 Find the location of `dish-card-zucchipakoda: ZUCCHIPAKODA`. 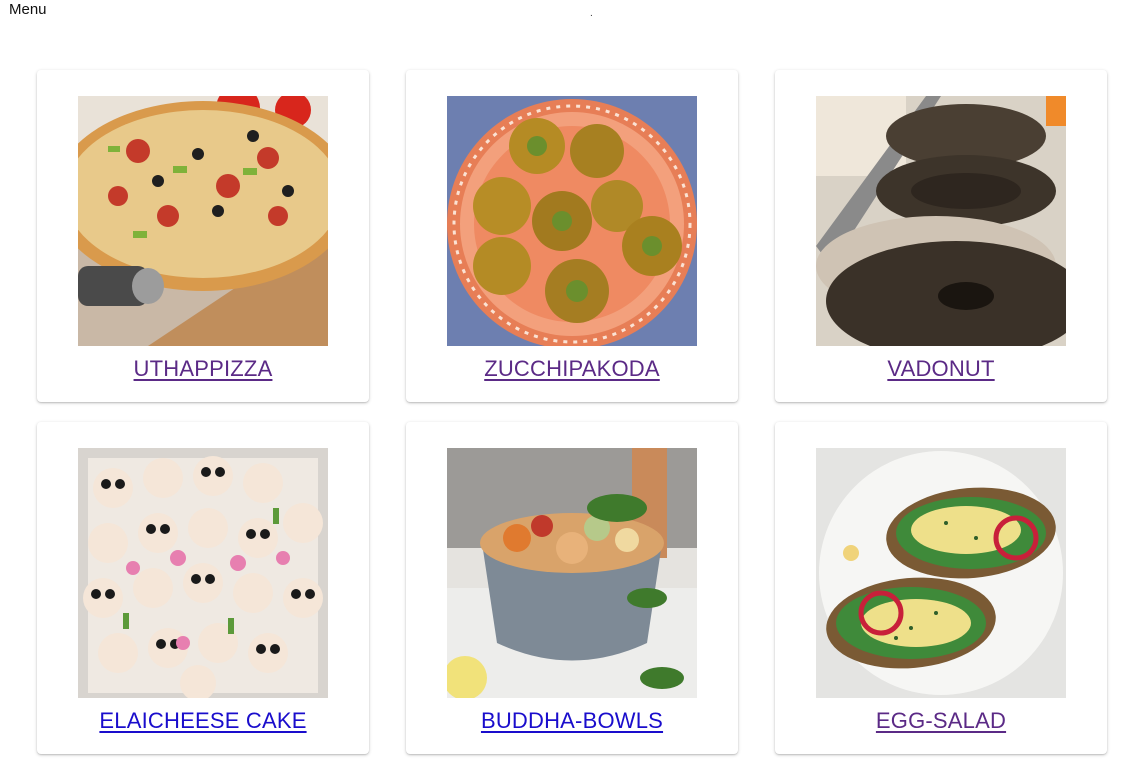

dish-card-zucchipakoda: ZUCCHIPAKODA is located at coordinates (572, 236).